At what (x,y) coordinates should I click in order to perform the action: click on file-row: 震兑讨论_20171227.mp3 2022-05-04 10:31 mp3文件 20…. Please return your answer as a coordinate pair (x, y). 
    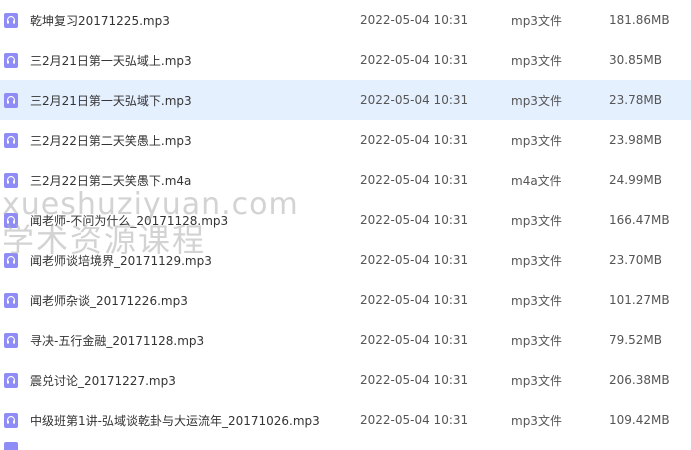
    Looking at the image, I should click on (345, 380).